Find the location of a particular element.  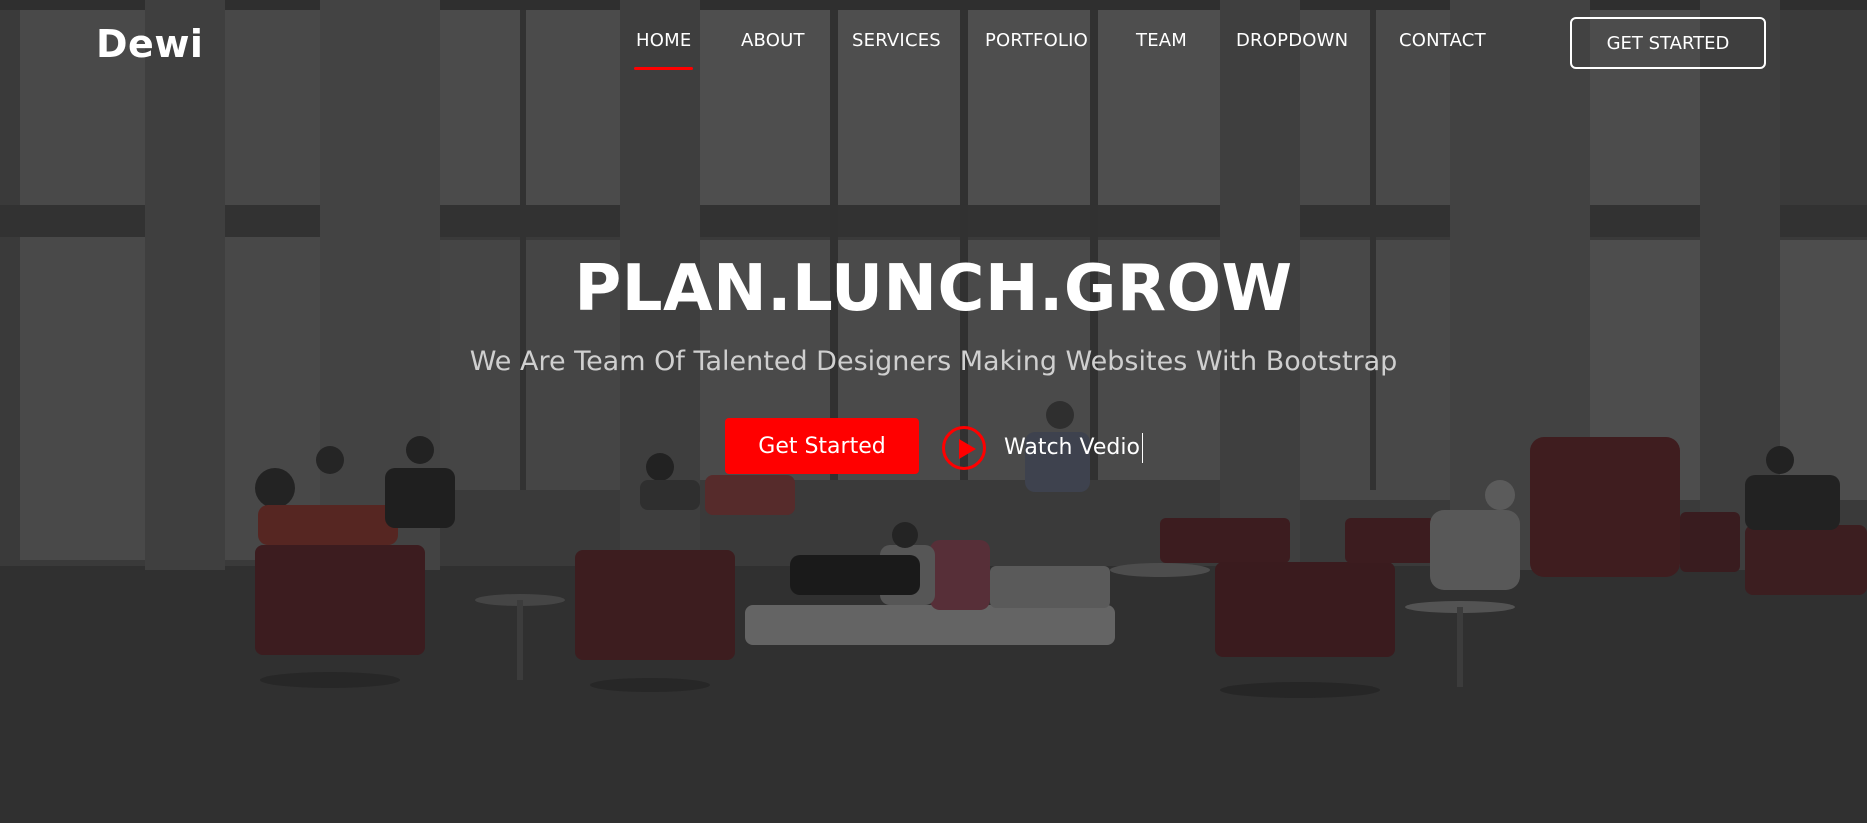

watch-video-label: Watch Vedio is located at coordinates (1073, 448).